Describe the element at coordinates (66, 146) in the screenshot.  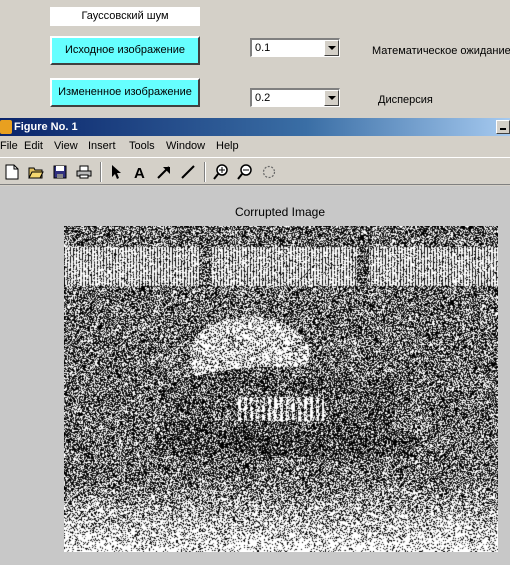
I see `menu-view: View` at that location.